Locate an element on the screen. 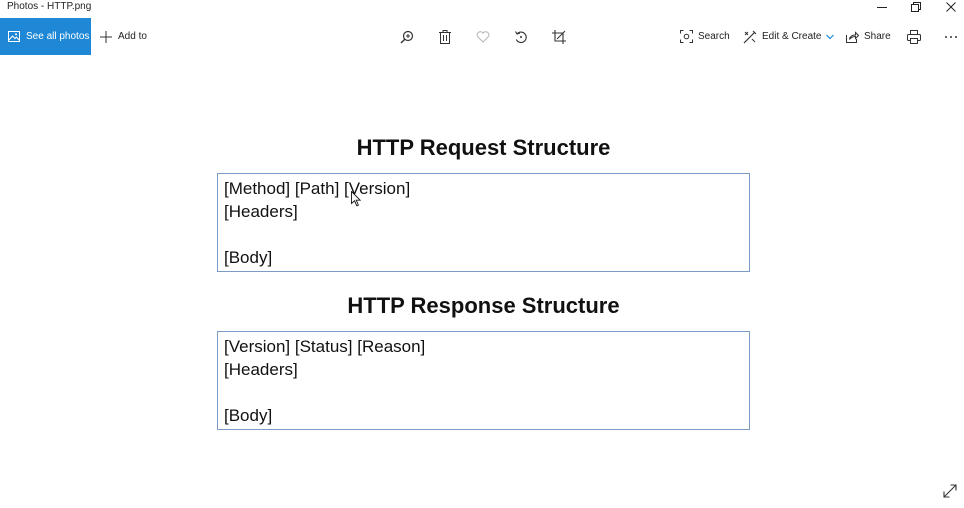 The width and height of the screenshot is (964, 508). favorite-button is located at coordinates (483, 37).